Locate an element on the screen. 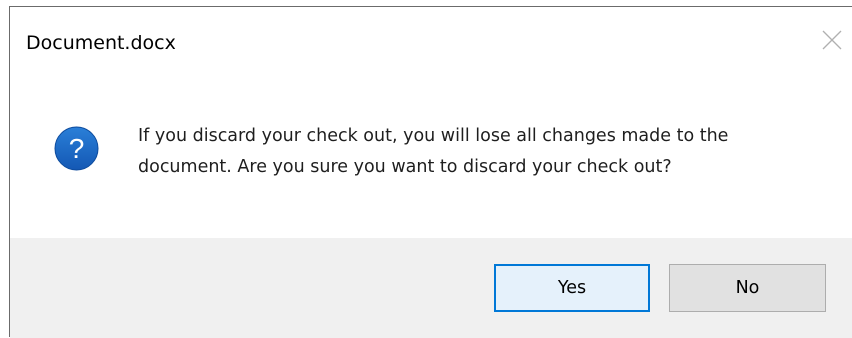 Image resolution: width=852 pixels, height=338 pixels. no-button: No is located at coordinates (747, 288).